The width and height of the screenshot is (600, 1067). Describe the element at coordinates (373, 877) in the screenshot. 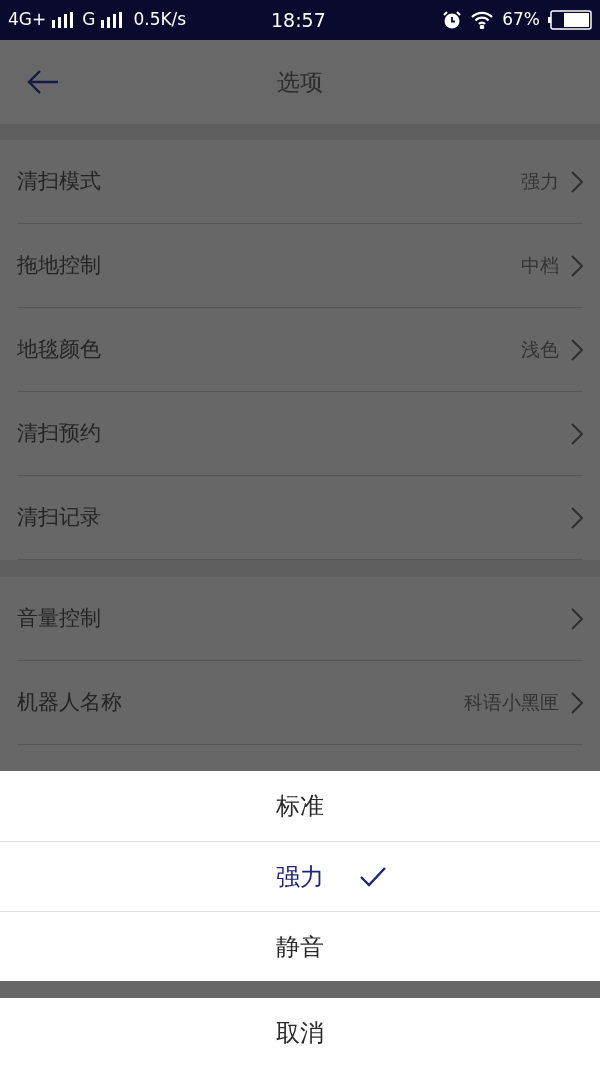

I see `check-icon` at that location.